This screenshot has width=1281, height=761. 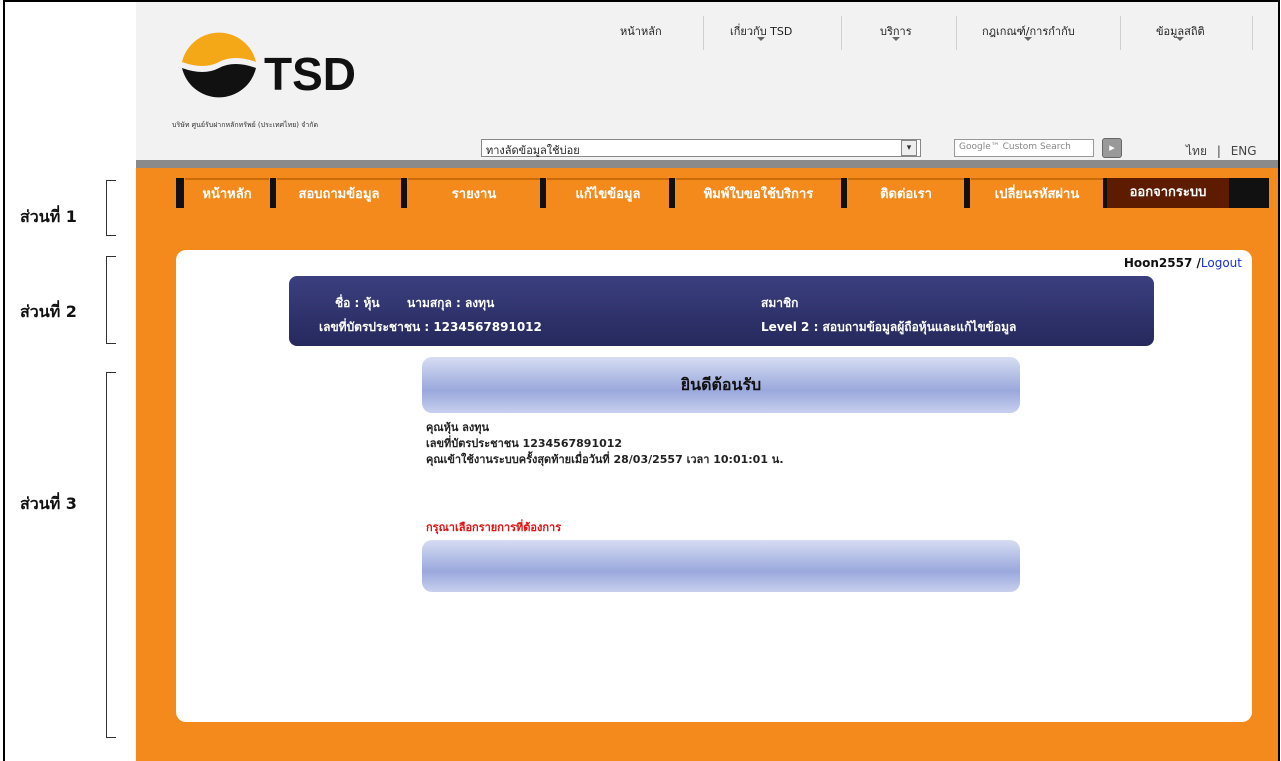 What do you see at coordinates (761, 31) in the screenshot?
I see `topnav-about: เกี่ยวกับ TSD` at bounding box center [761, 31].